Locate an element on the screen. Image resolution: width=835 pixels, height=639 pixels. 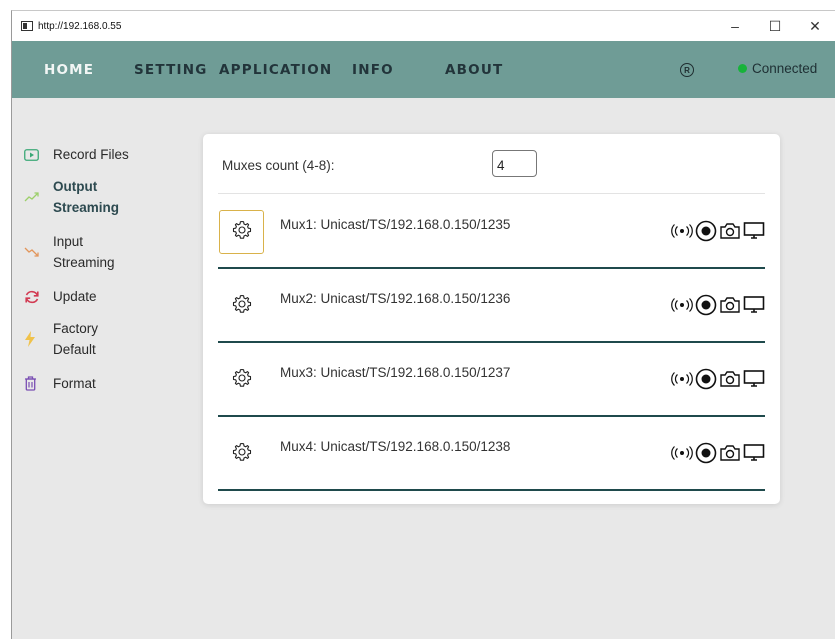
maximize-button: ☐ is located at coordinates (775, 26).